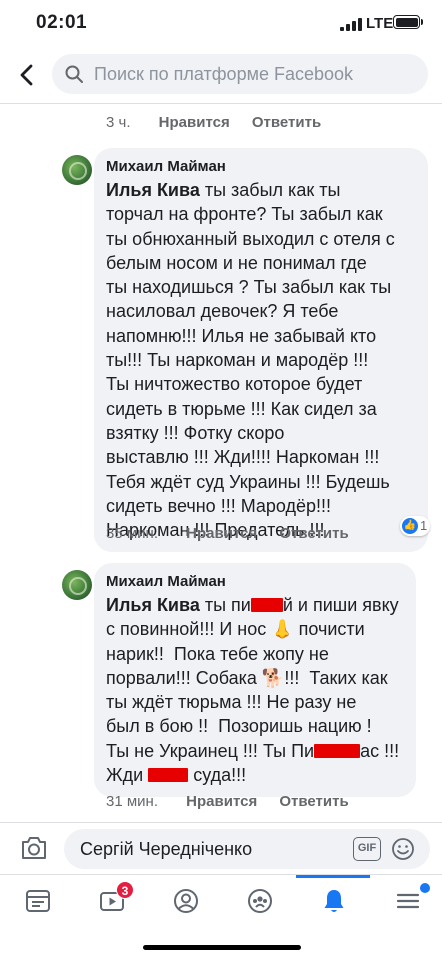 The image size is (442, 960). I want to click on nav-notifications, so click(333, 903).